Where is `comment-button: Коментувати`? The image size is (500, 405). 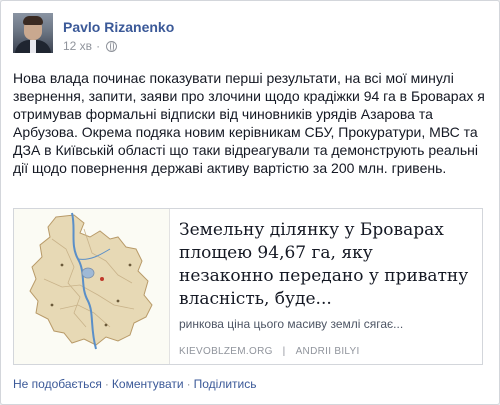
comment-button: Коментувати is located at coordinates (148, 384).